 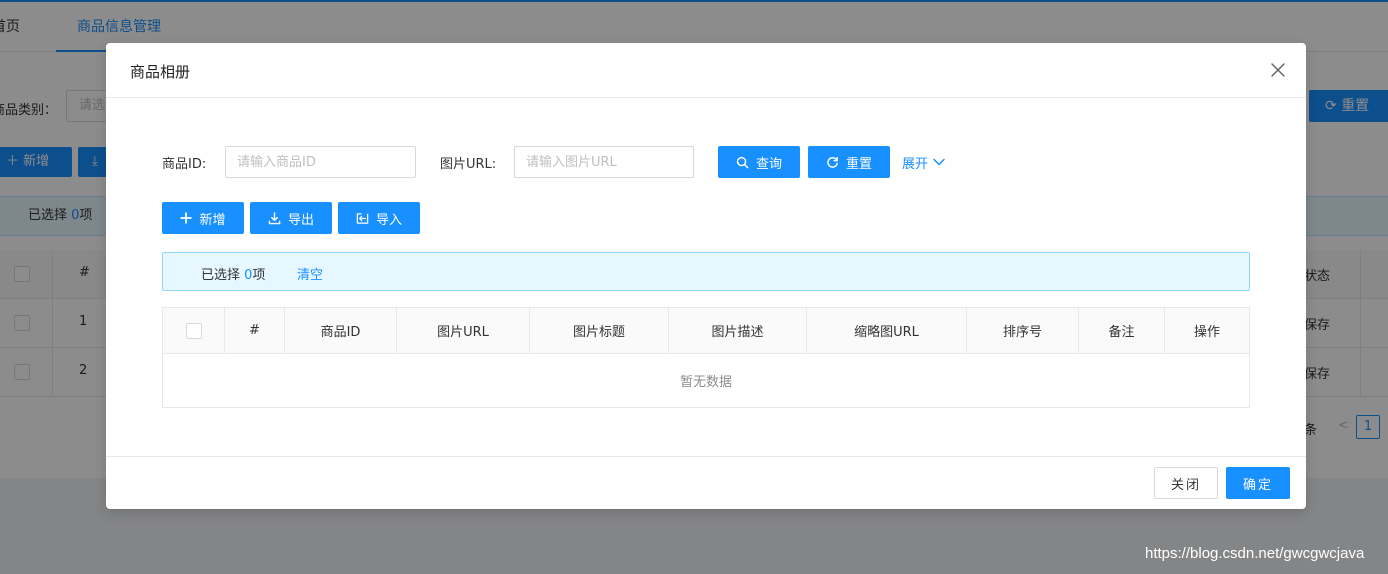 What do you see at coordinates (184, 164) in the screenshot?
I see `product-id-label: 商品ID:` at bounding box center [184, 164].